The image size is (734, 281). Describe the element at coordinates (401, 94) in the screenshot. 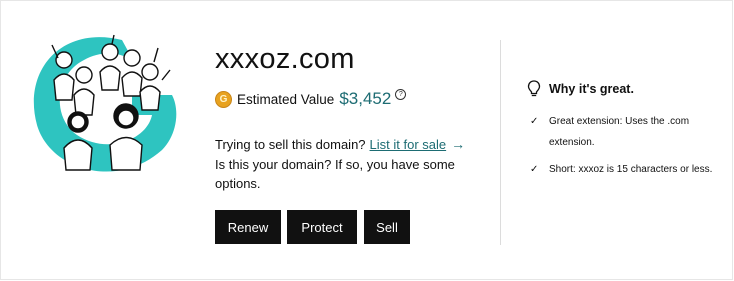

I see `info-icon: ?` at that location.